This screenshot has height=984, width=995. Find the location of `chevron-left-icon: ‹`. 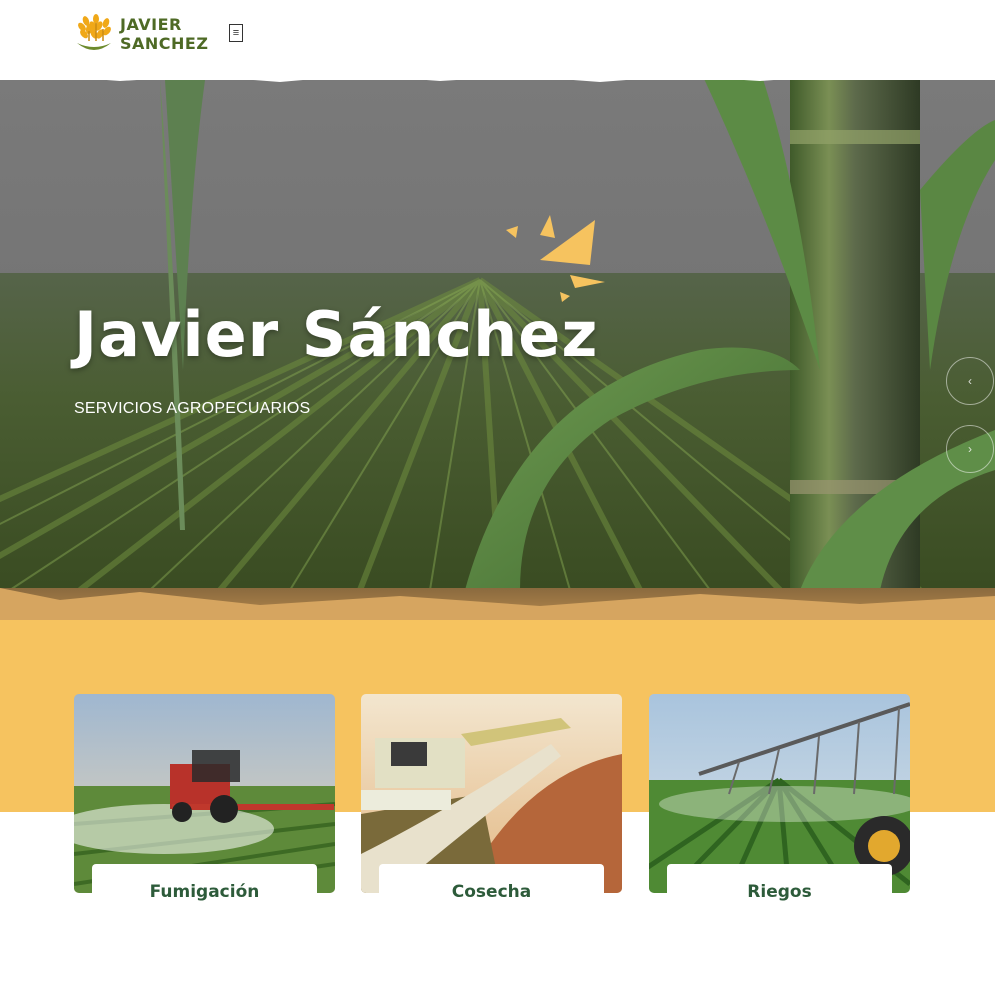

chevron-left-icon: ‹ is located at coordinates (970, 381).